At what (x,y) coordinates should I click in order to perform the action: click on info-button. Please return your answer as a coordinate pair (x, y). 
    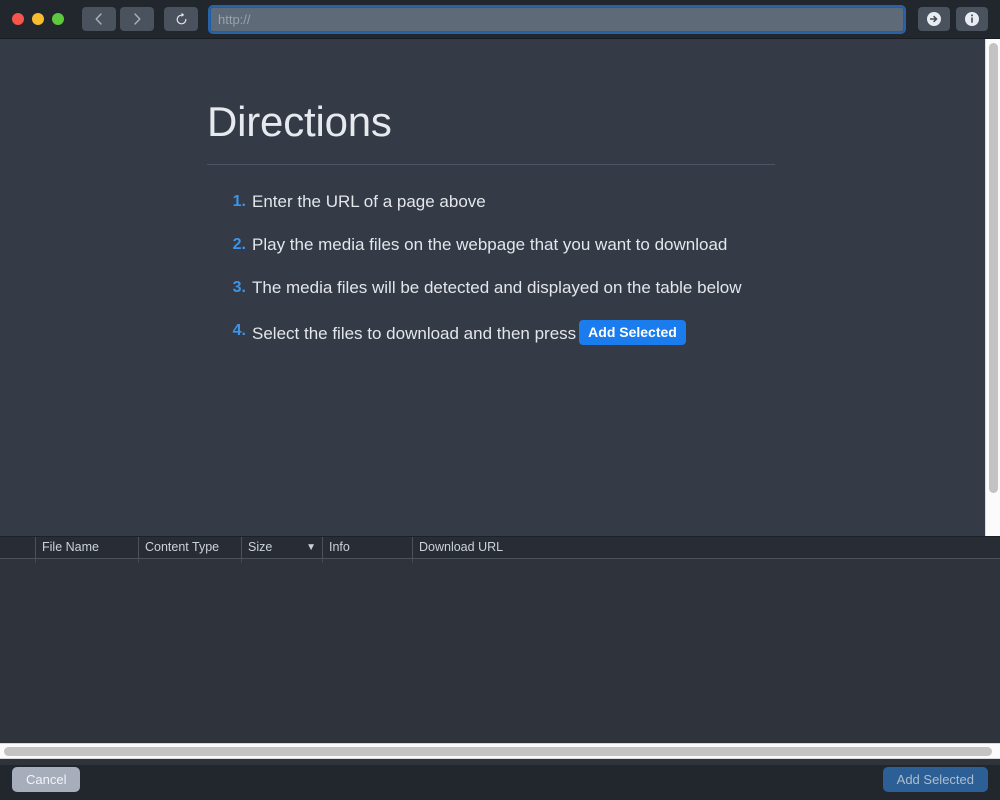
    Looking at the image, I should click on (972, 19).